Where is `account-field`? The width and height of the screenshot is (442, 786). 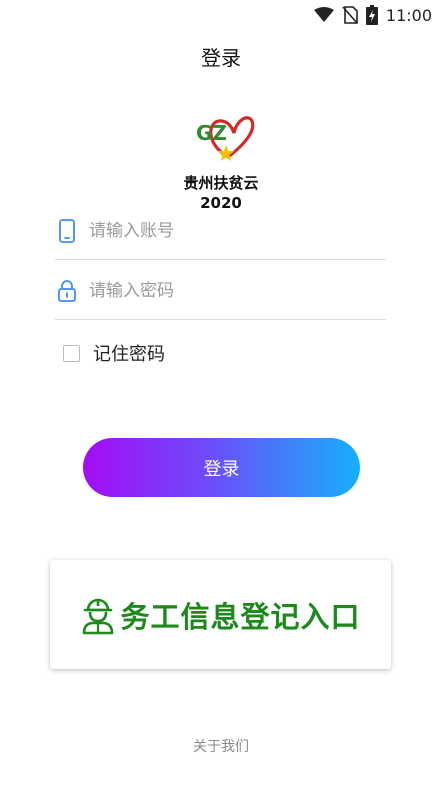
account-field is located at coordinates (220, 236).